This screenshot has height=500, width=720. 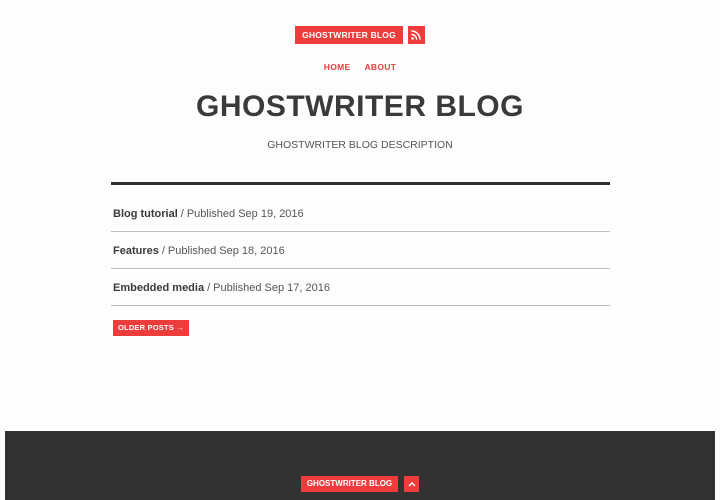 I want to click on post-meta: Published Sep 17, 2016, so click(x=271, y=287).